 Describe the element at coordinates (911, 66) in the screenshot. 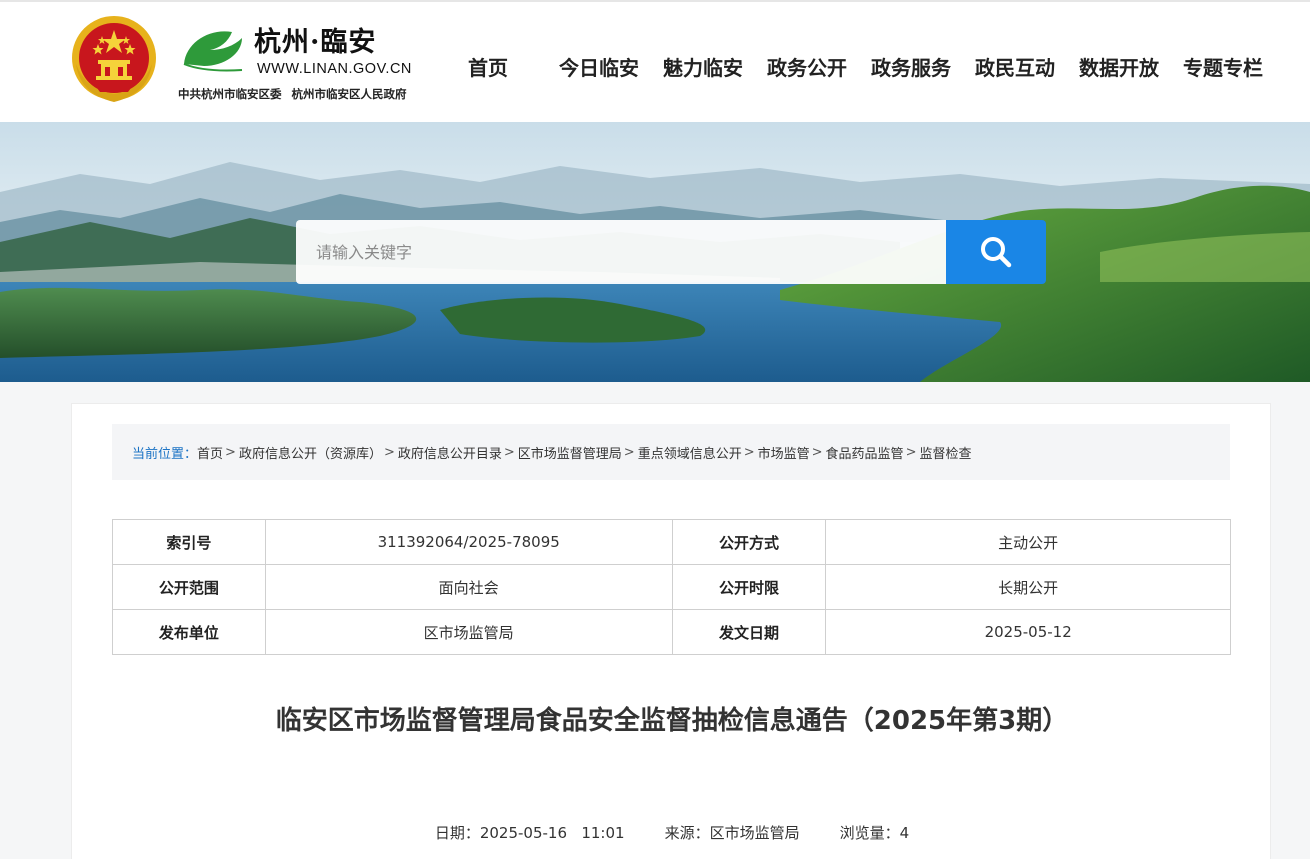

I see `nav-item-services: 政务服务` at that location.